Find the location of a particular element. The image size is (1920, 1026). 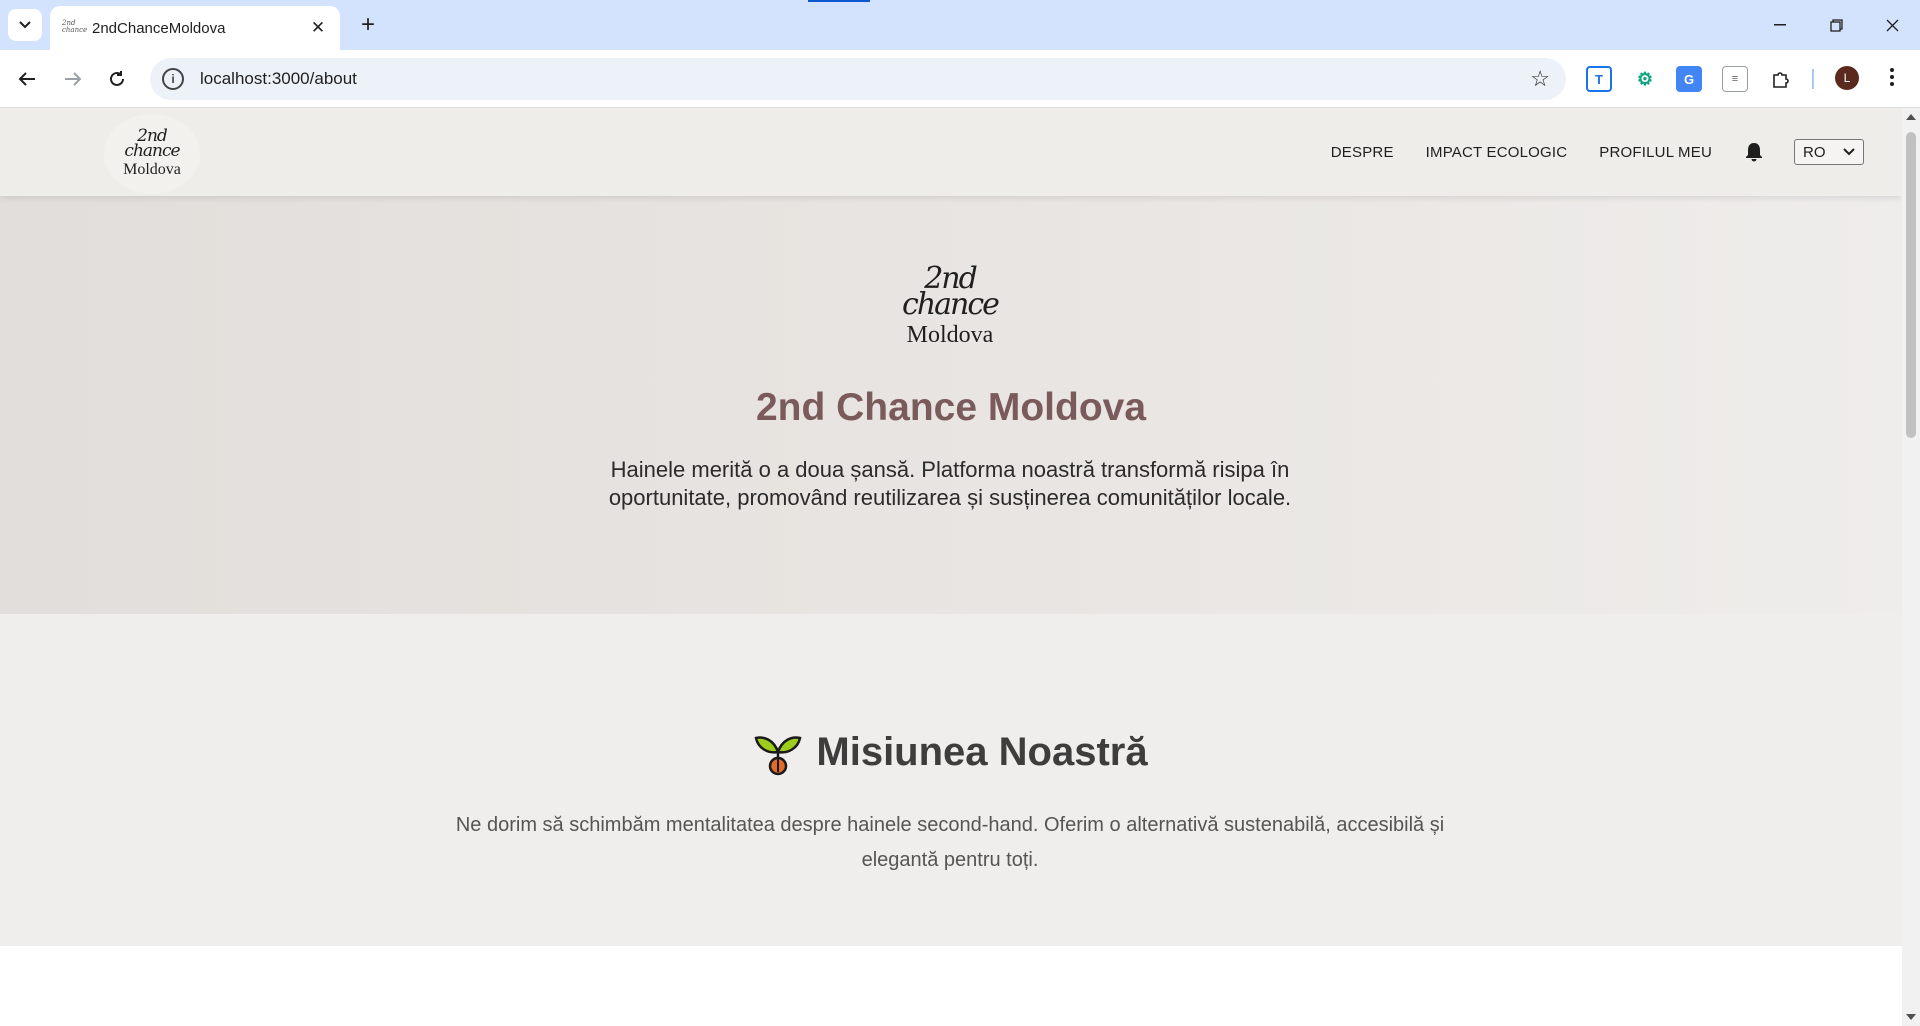

seedling-icon is located at coordinates (778, 756).